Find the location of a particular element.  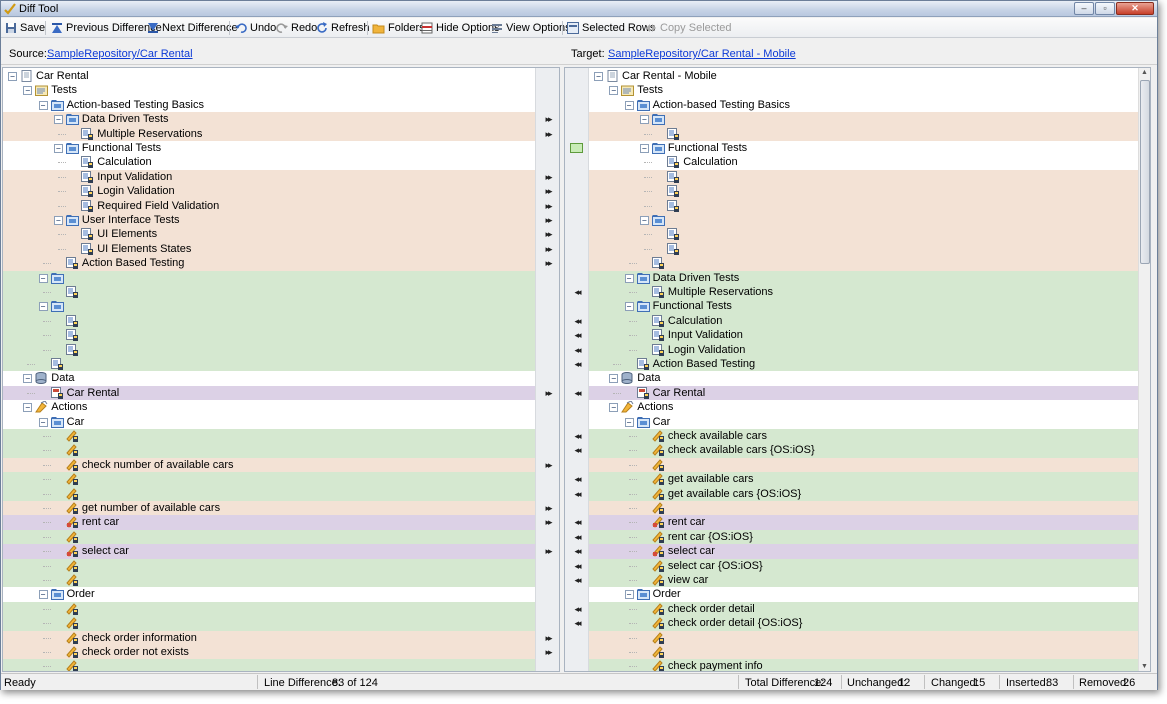

hide-options-button: Hide Options is located at coordinates (460, 28).